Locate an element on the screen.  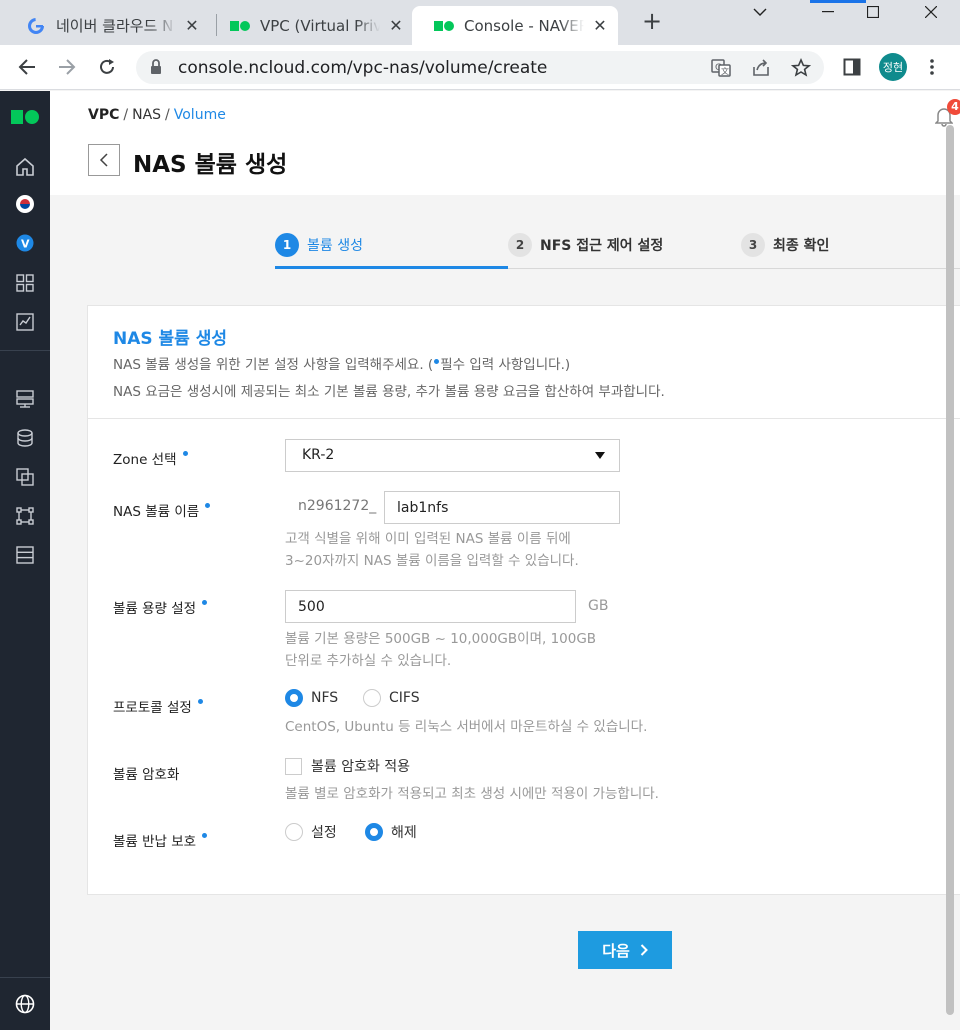
protocol-help: CentOS, Ubuntu 등 리눅스 서버에서 마운트하실 수 있습니다. is located at coordinates (466, 727).